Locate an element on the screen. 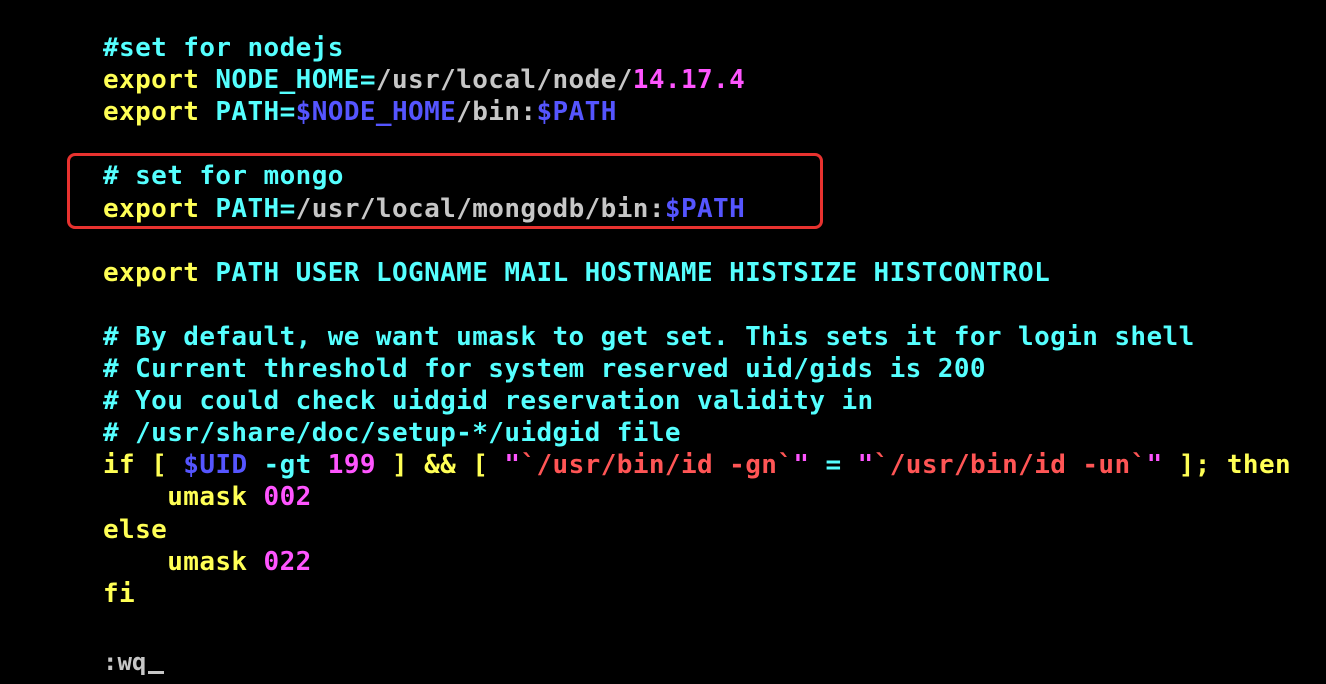 Image resolution: width=1326 pixels, height=684 pixels. code-token: if [ is located at coordinates (143, 465).